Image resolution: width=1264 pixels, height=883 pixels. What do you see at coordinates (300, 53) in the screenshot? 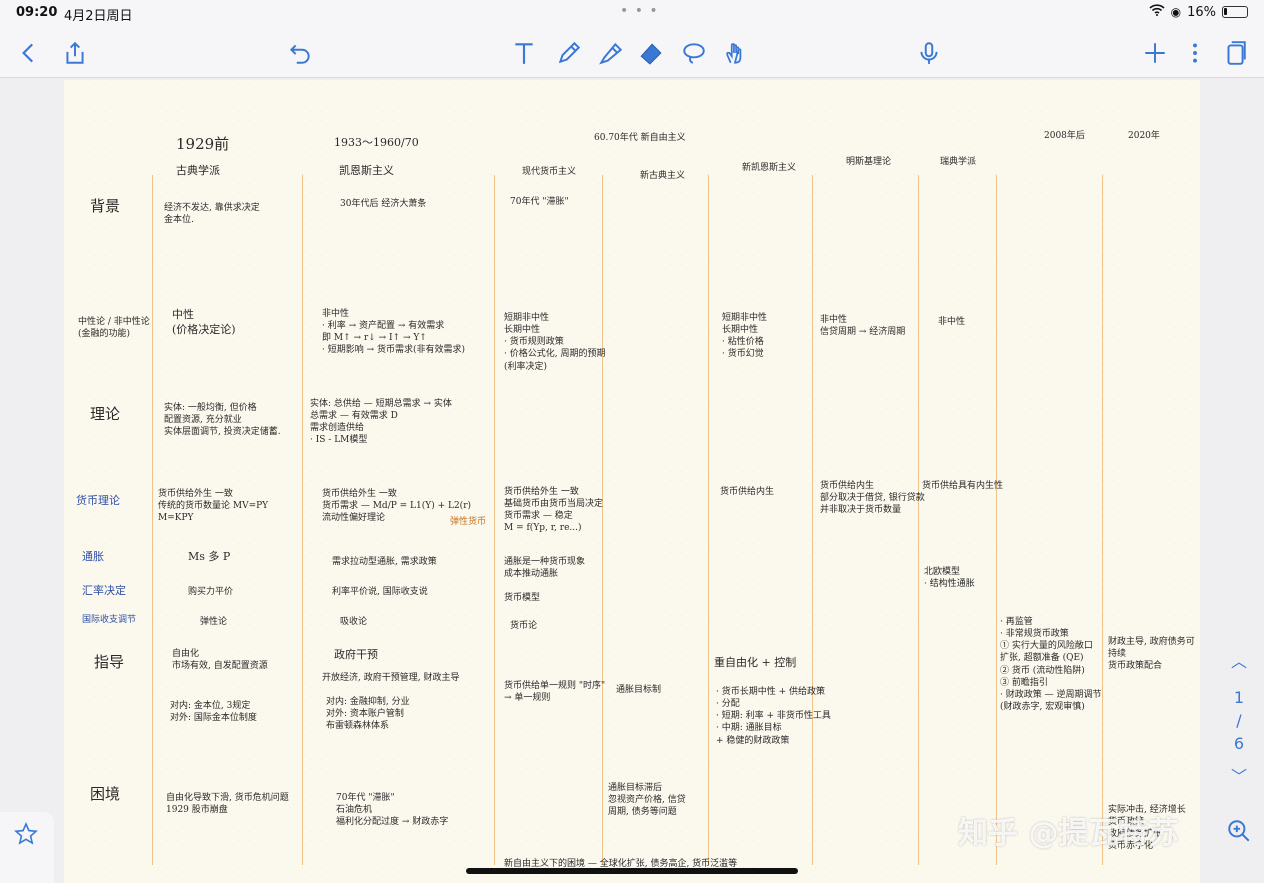
I see `undo-icon` at bounding box center [300, 53].